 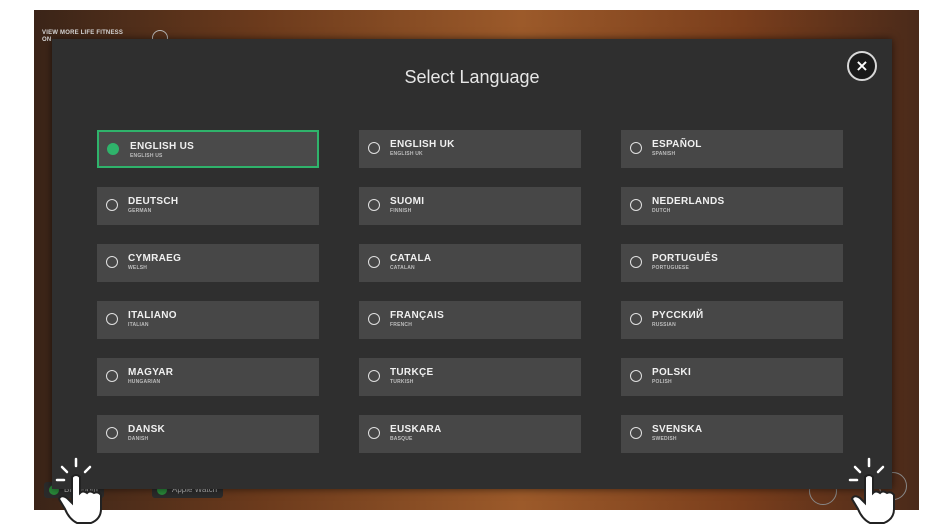 What do you see at coordinates (470, 206) in the screenshot?
I see `language-option-finnish: SUOMI FINNISH` at bounding box center [470, 206].